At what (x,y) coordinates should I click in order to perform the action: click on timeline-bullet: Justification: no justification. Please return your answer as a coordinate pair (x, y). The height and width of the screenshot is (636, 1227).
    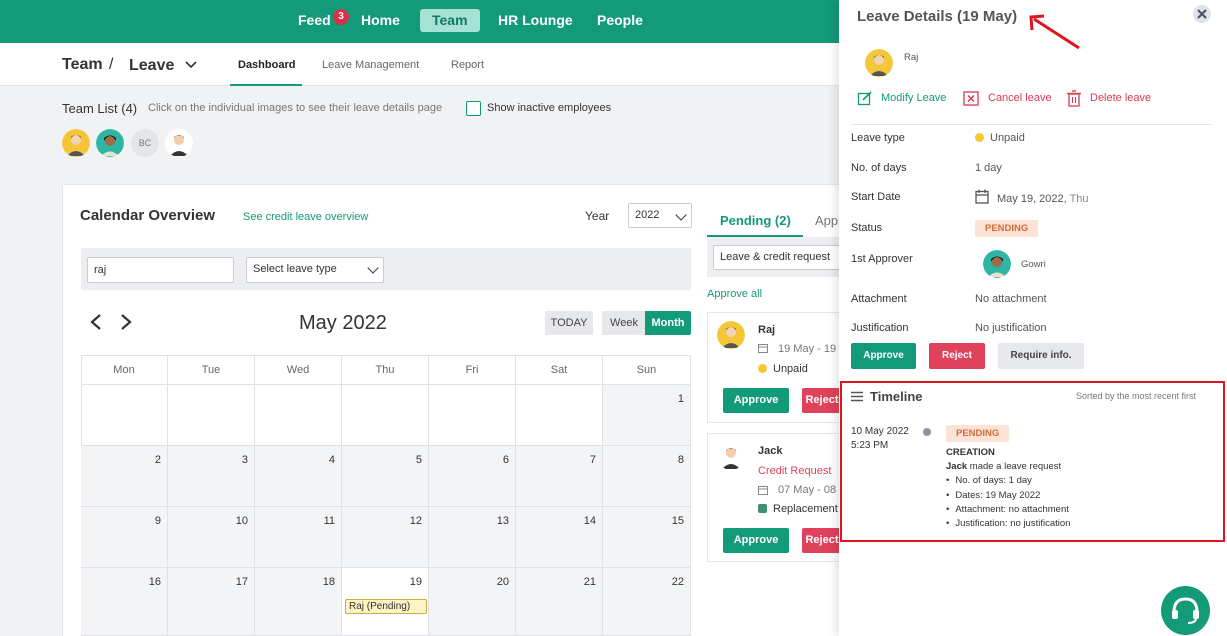
    Looking at the image, I should click on (1008, 523).